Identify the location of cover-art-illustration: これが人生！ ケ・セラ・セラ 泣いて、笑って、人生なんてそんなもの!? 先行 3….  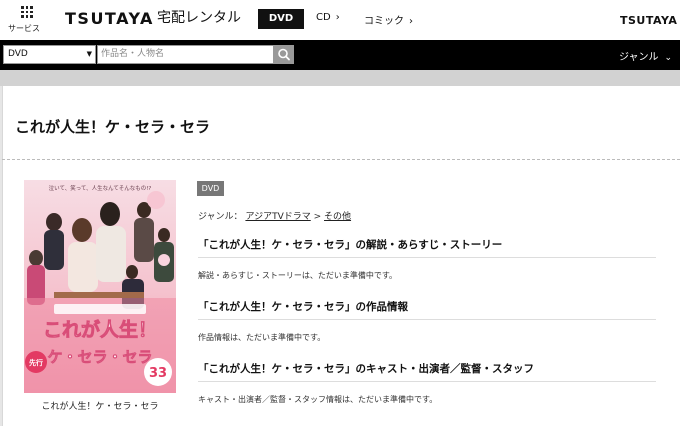
(100, 286).